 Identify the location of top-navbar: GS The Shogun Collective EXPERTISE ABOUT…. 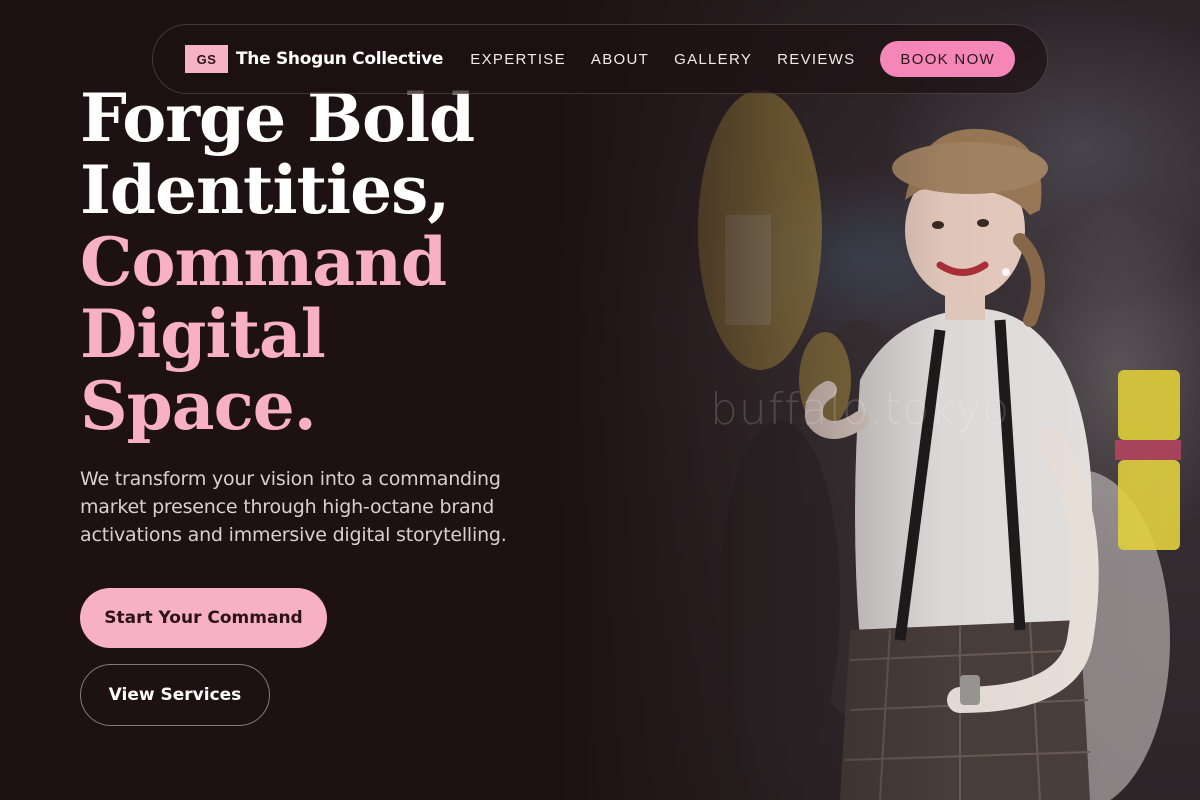
(600, 59).